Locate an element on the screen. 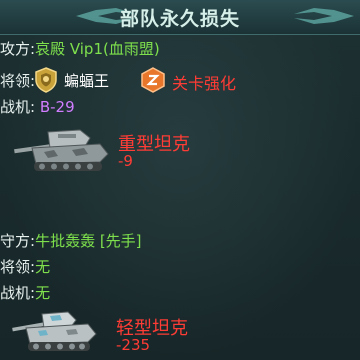 This screenshot has width=360, height=360. defender-general-value: 无 is located at coordinates (43, 267).